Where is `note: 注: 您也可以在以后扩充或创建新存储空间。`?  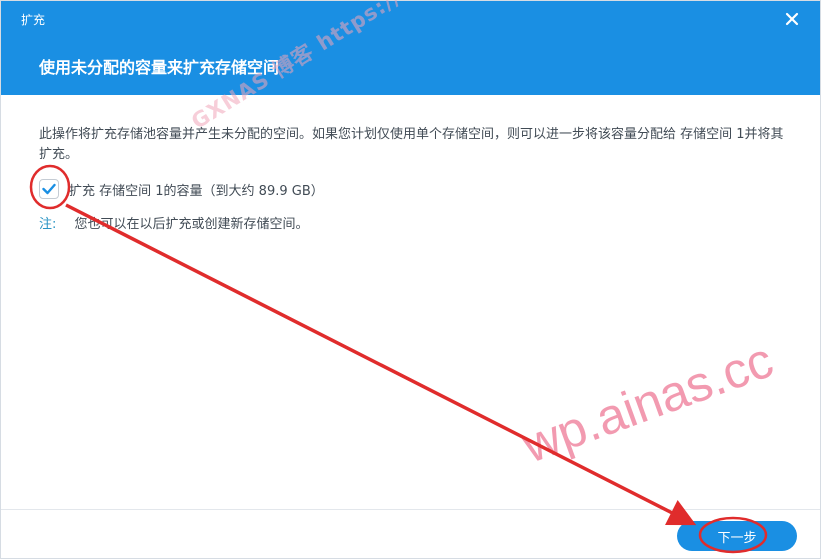
note: 注: 您也可以在以后扩充或创建新存储空间。 is located at coordinates (174, 222).